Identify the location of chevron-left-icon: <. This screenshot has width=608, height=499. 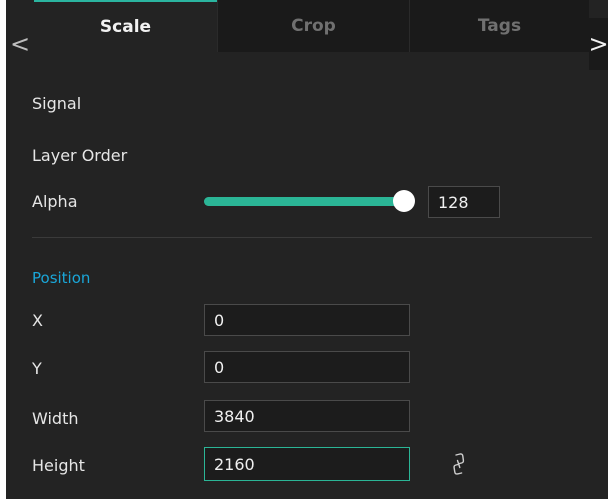
(20, 44).